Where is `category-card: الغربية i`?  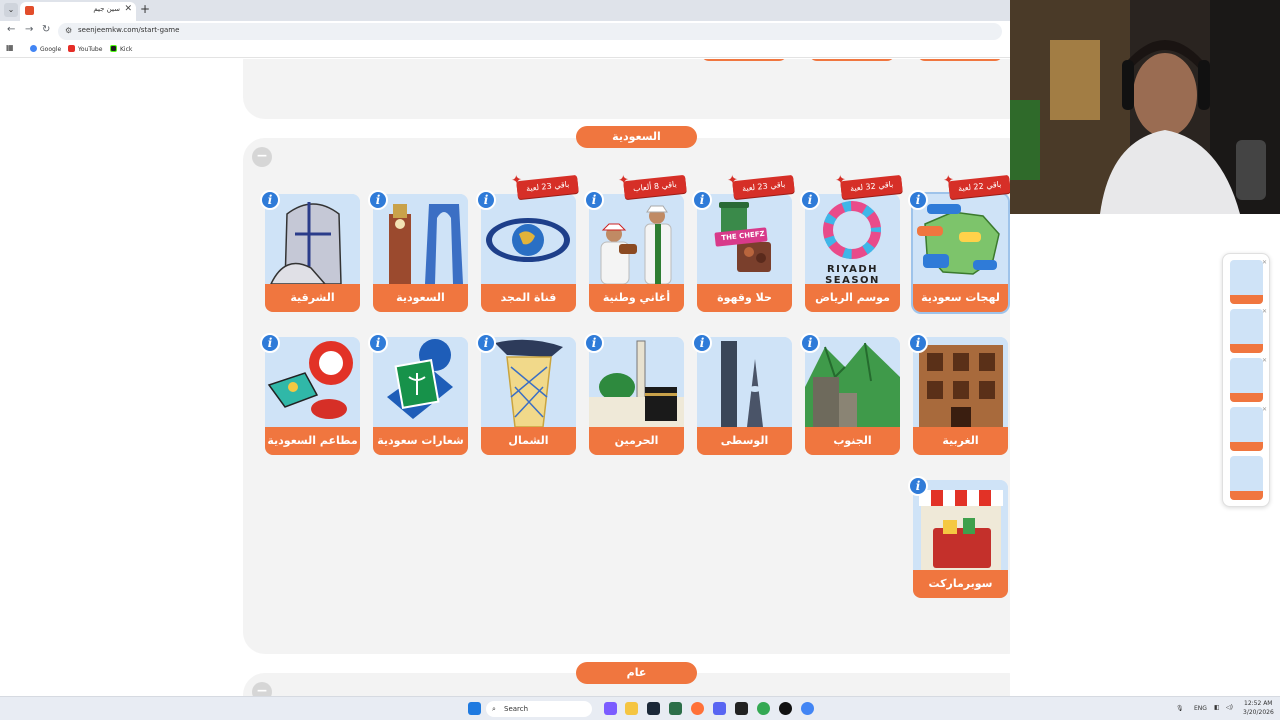 category-card: الغربية i is located at coordinates (958, 394).